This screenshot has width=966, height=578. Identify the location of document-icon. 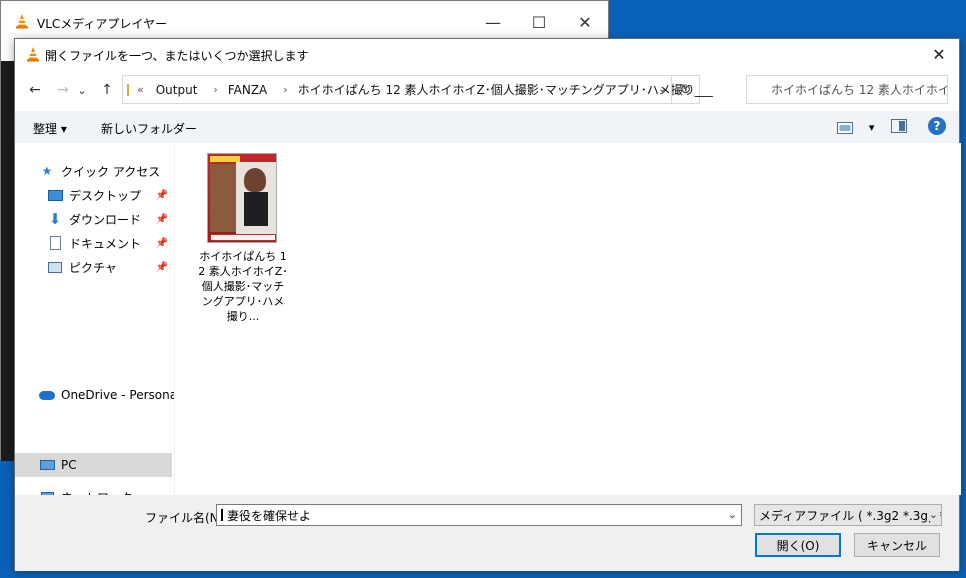
(55, 243).